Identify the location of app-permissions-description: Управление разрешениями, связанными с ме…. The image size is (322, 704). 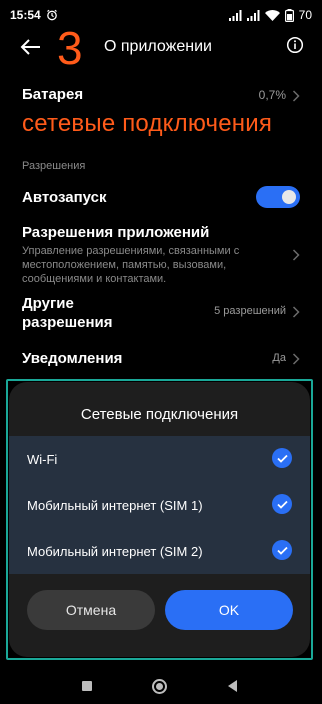
(131, 265).